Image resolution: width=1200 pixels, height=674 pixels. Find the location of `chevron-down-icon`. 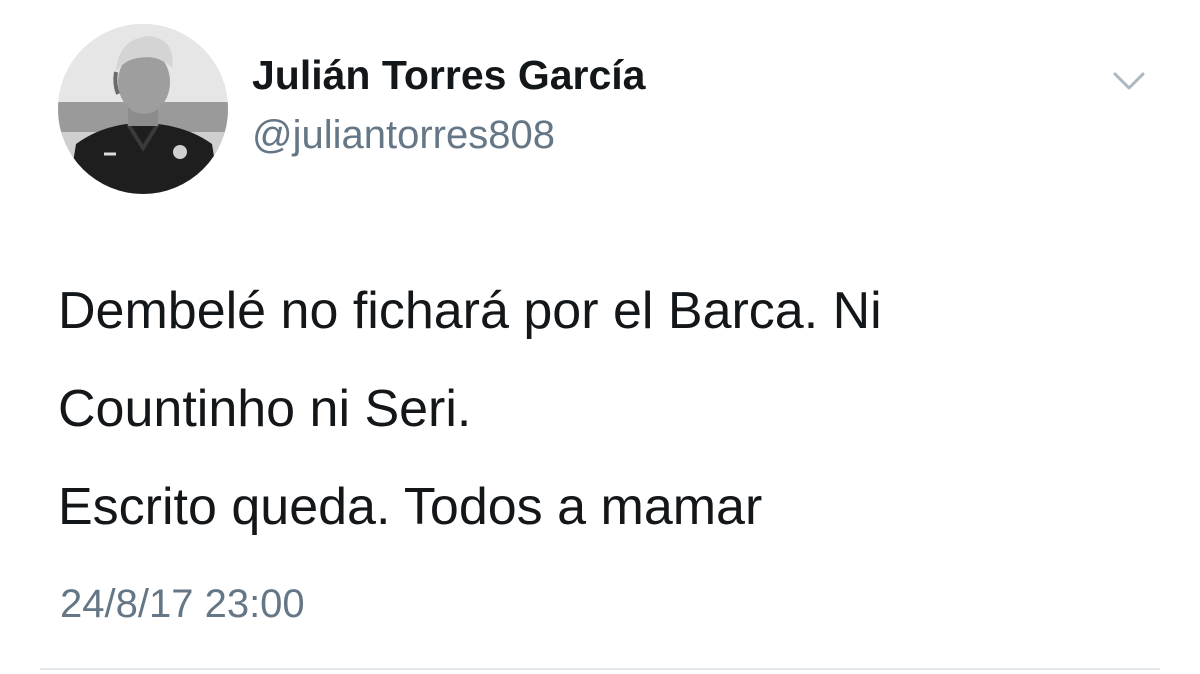

chevron-down-icon is located at coordinates (1129, 81).